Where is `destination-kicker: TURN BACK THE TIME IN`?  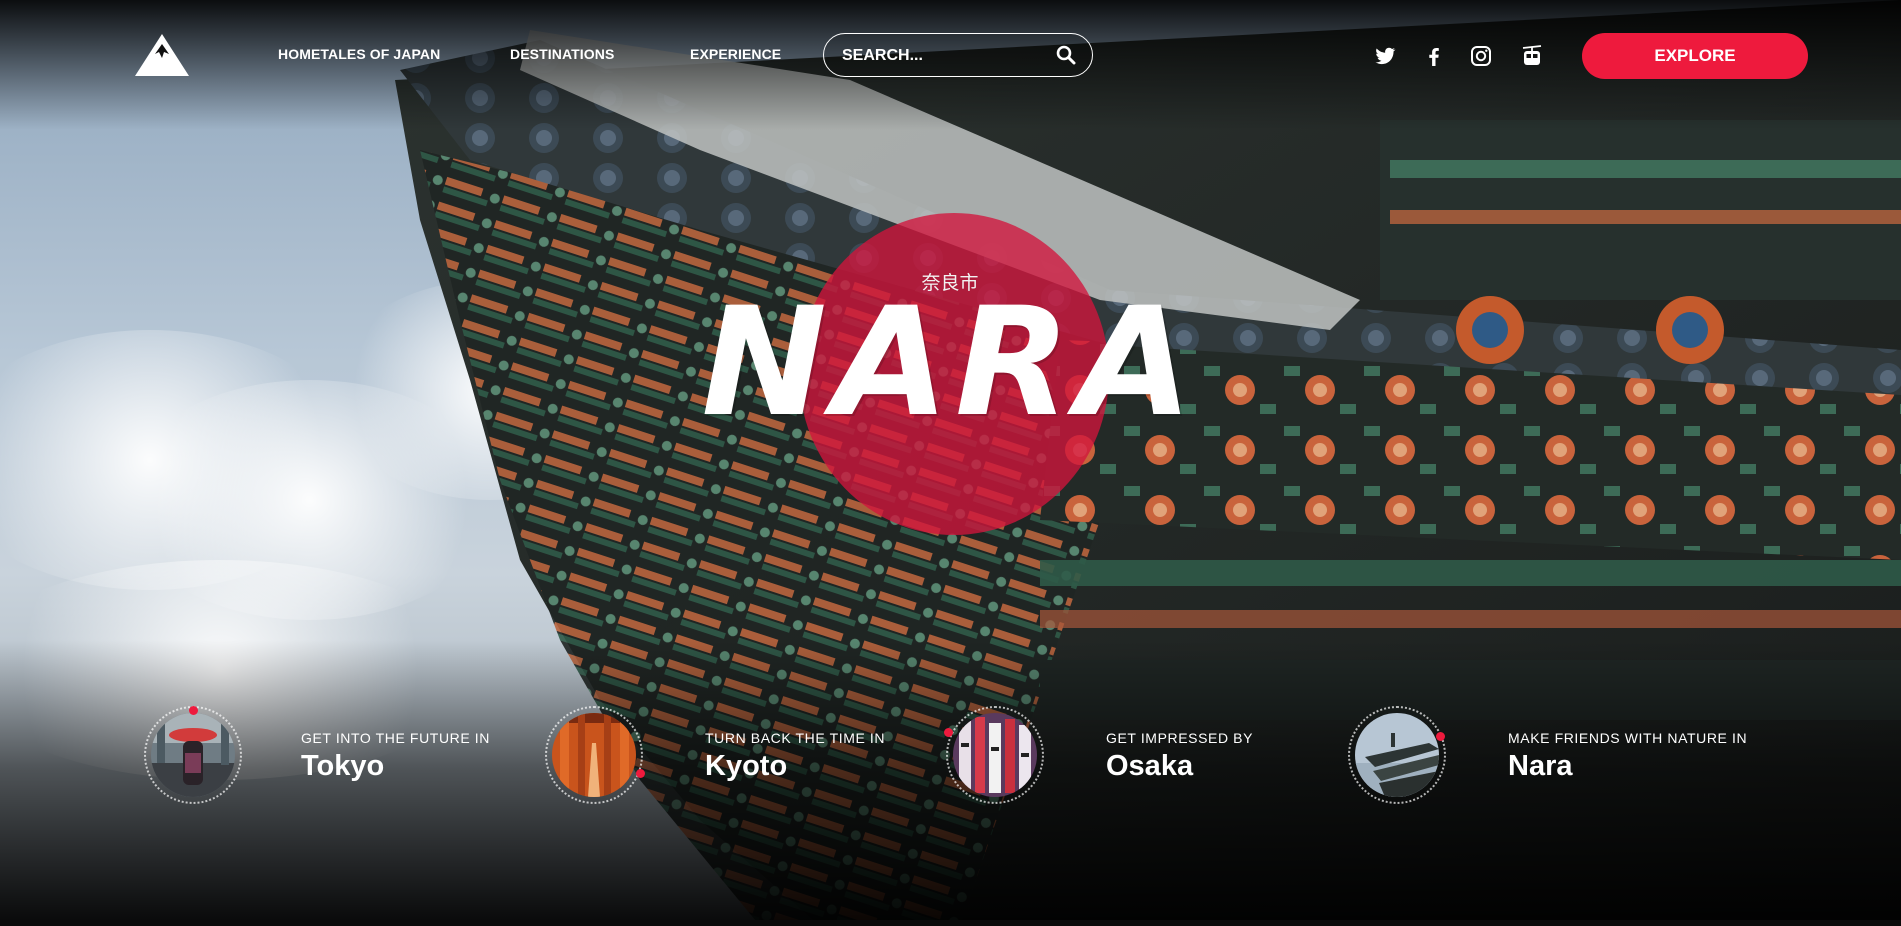 destination-kicker: TURN BACK THE TIME IN is located at coordinates (795, 738).